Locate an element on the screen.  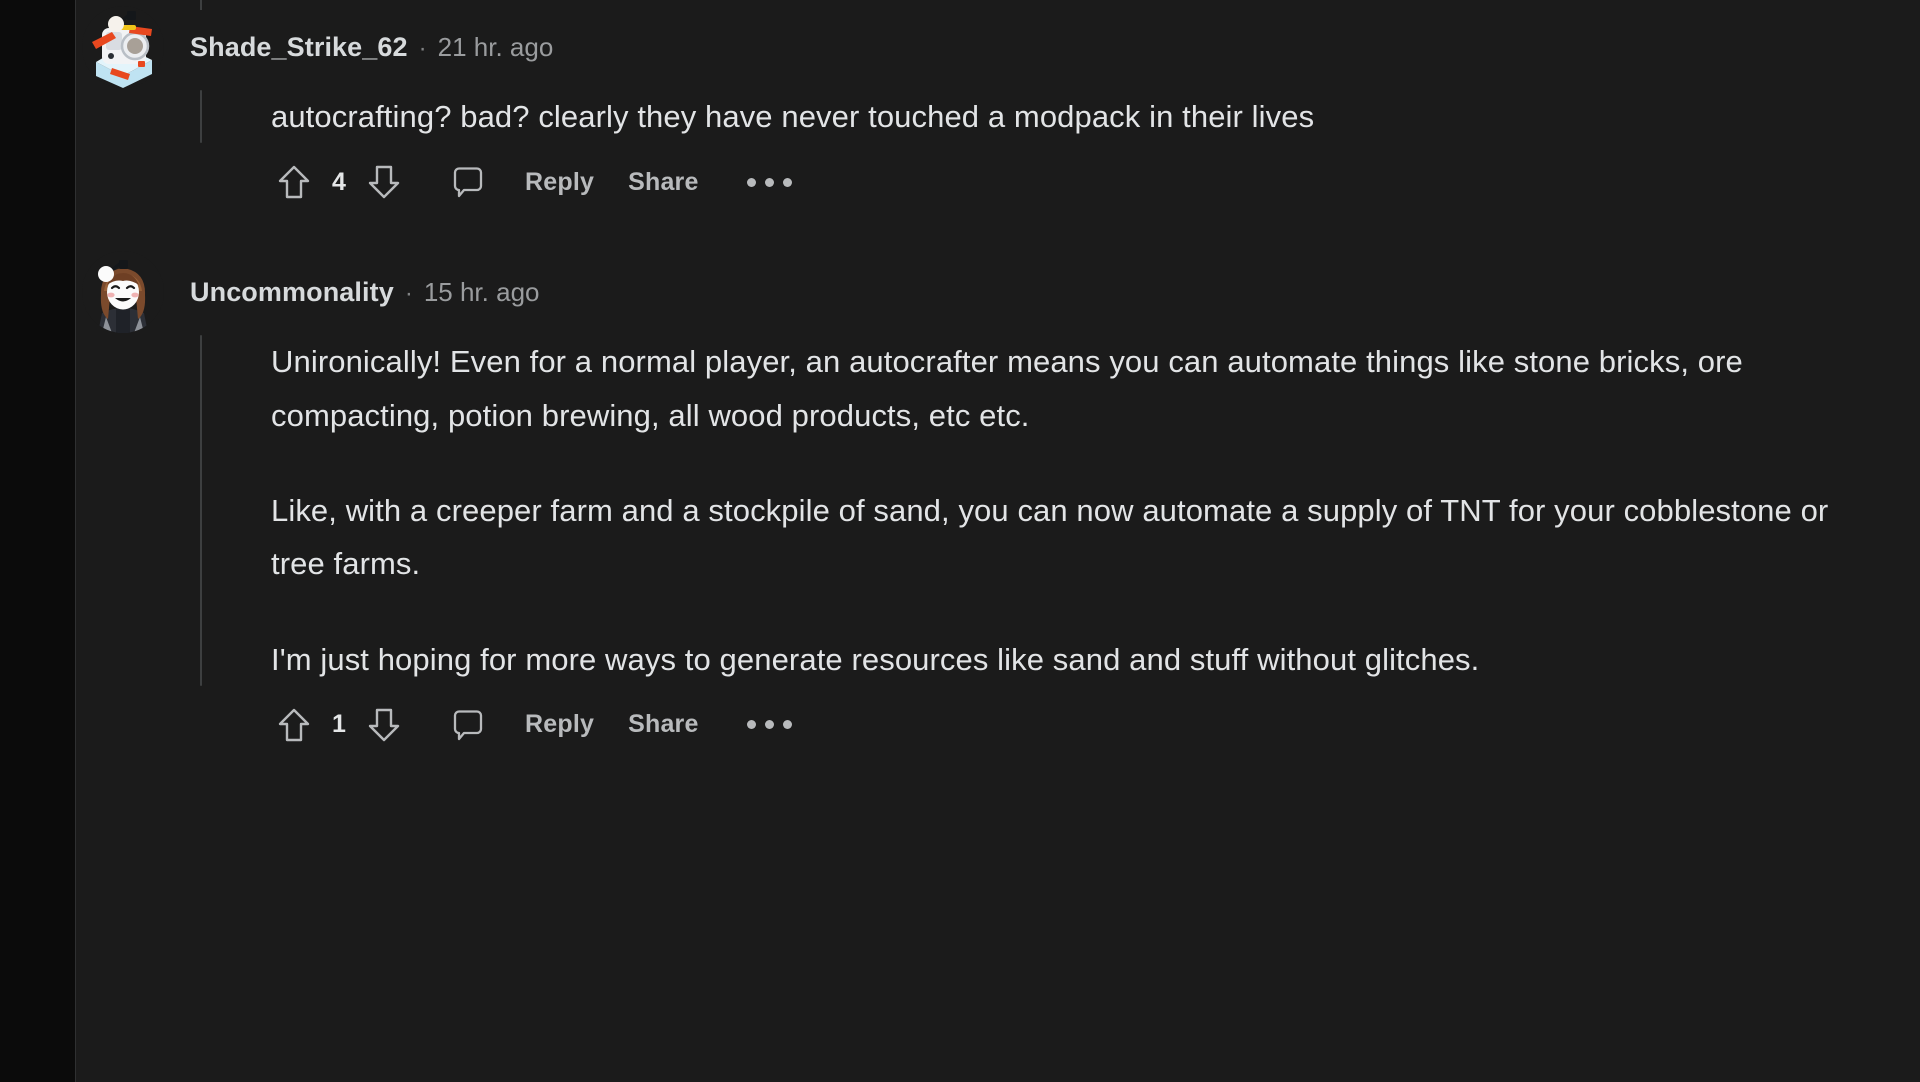
vote-group: 1 is located at coordinates (339, 725).